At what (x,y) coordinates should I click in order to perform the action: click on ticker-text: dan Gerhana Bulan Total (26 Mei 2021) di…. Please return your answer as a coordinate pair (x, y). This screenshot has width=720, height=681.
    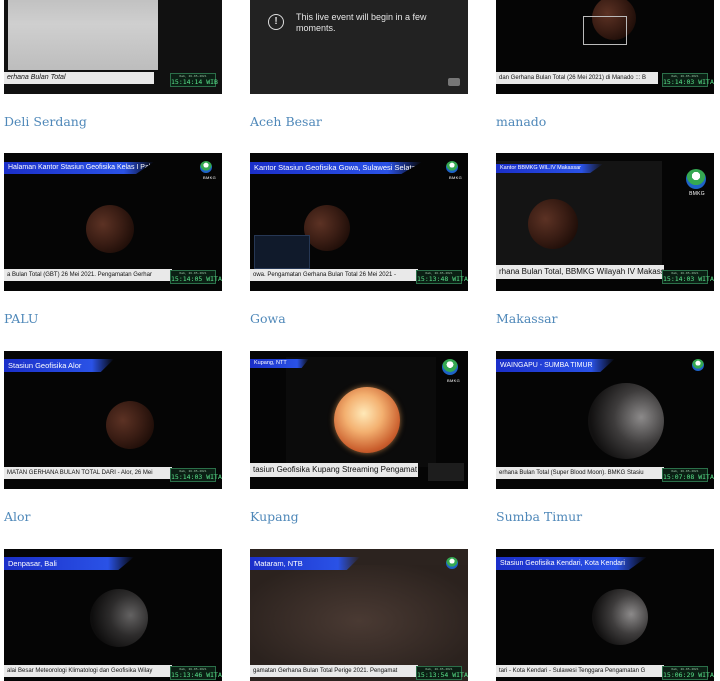
    Looking at the image, I should click on (577, 78).